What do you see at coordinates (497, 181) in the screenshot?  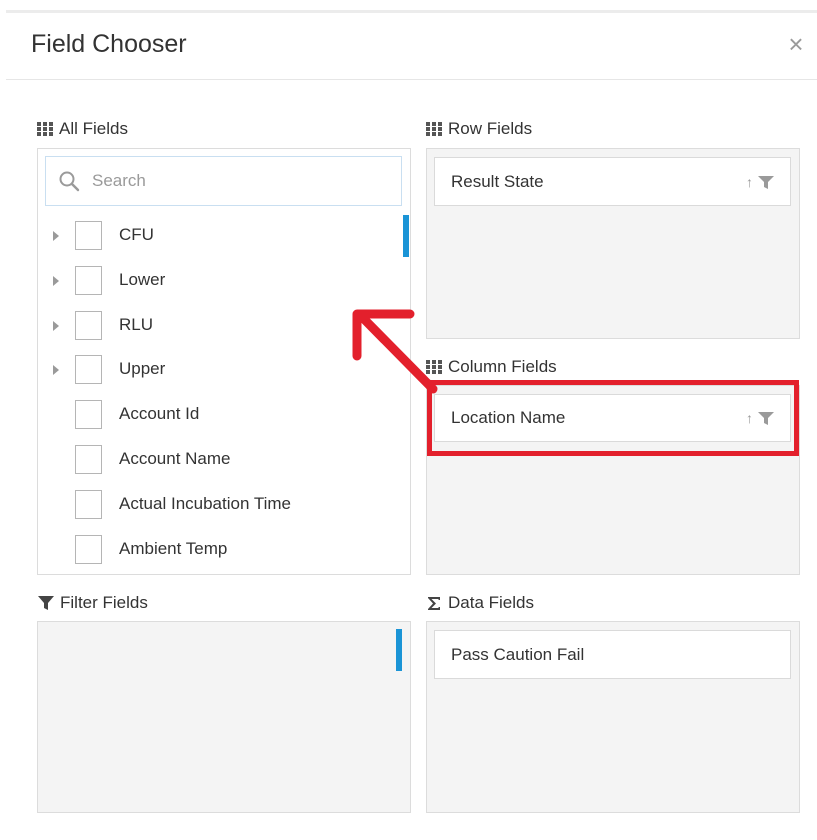 I see `row-field-label: Result State` at bounding box center [497, 181].